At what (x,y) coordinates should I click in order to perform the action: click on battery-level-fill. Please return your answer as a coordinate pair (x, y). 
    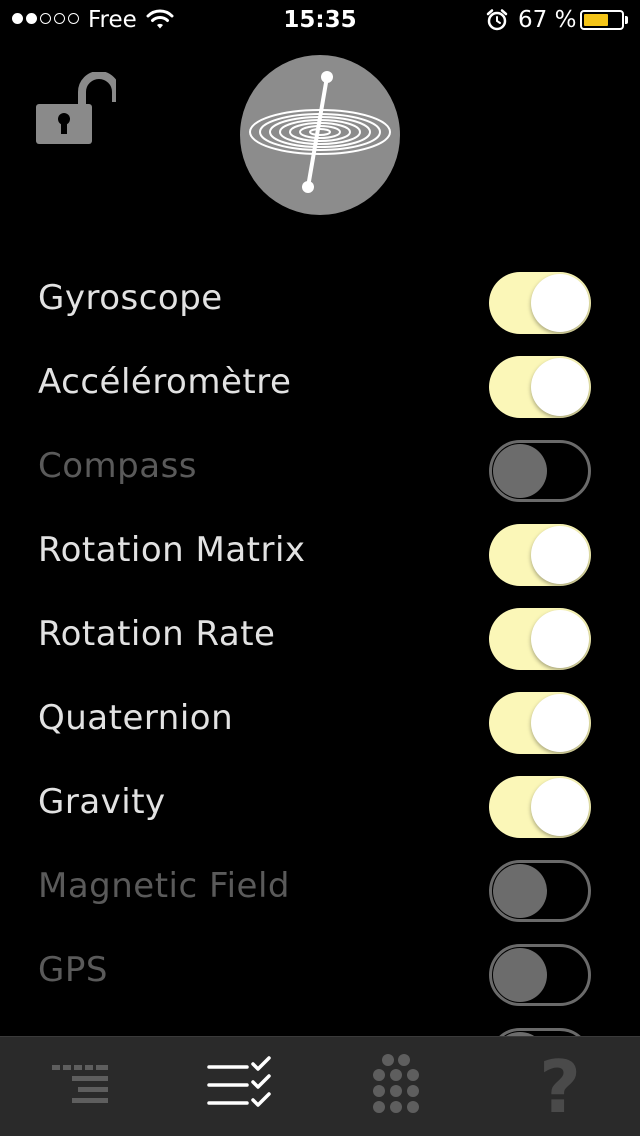
    Looking at the image, I should click on (596, 20).